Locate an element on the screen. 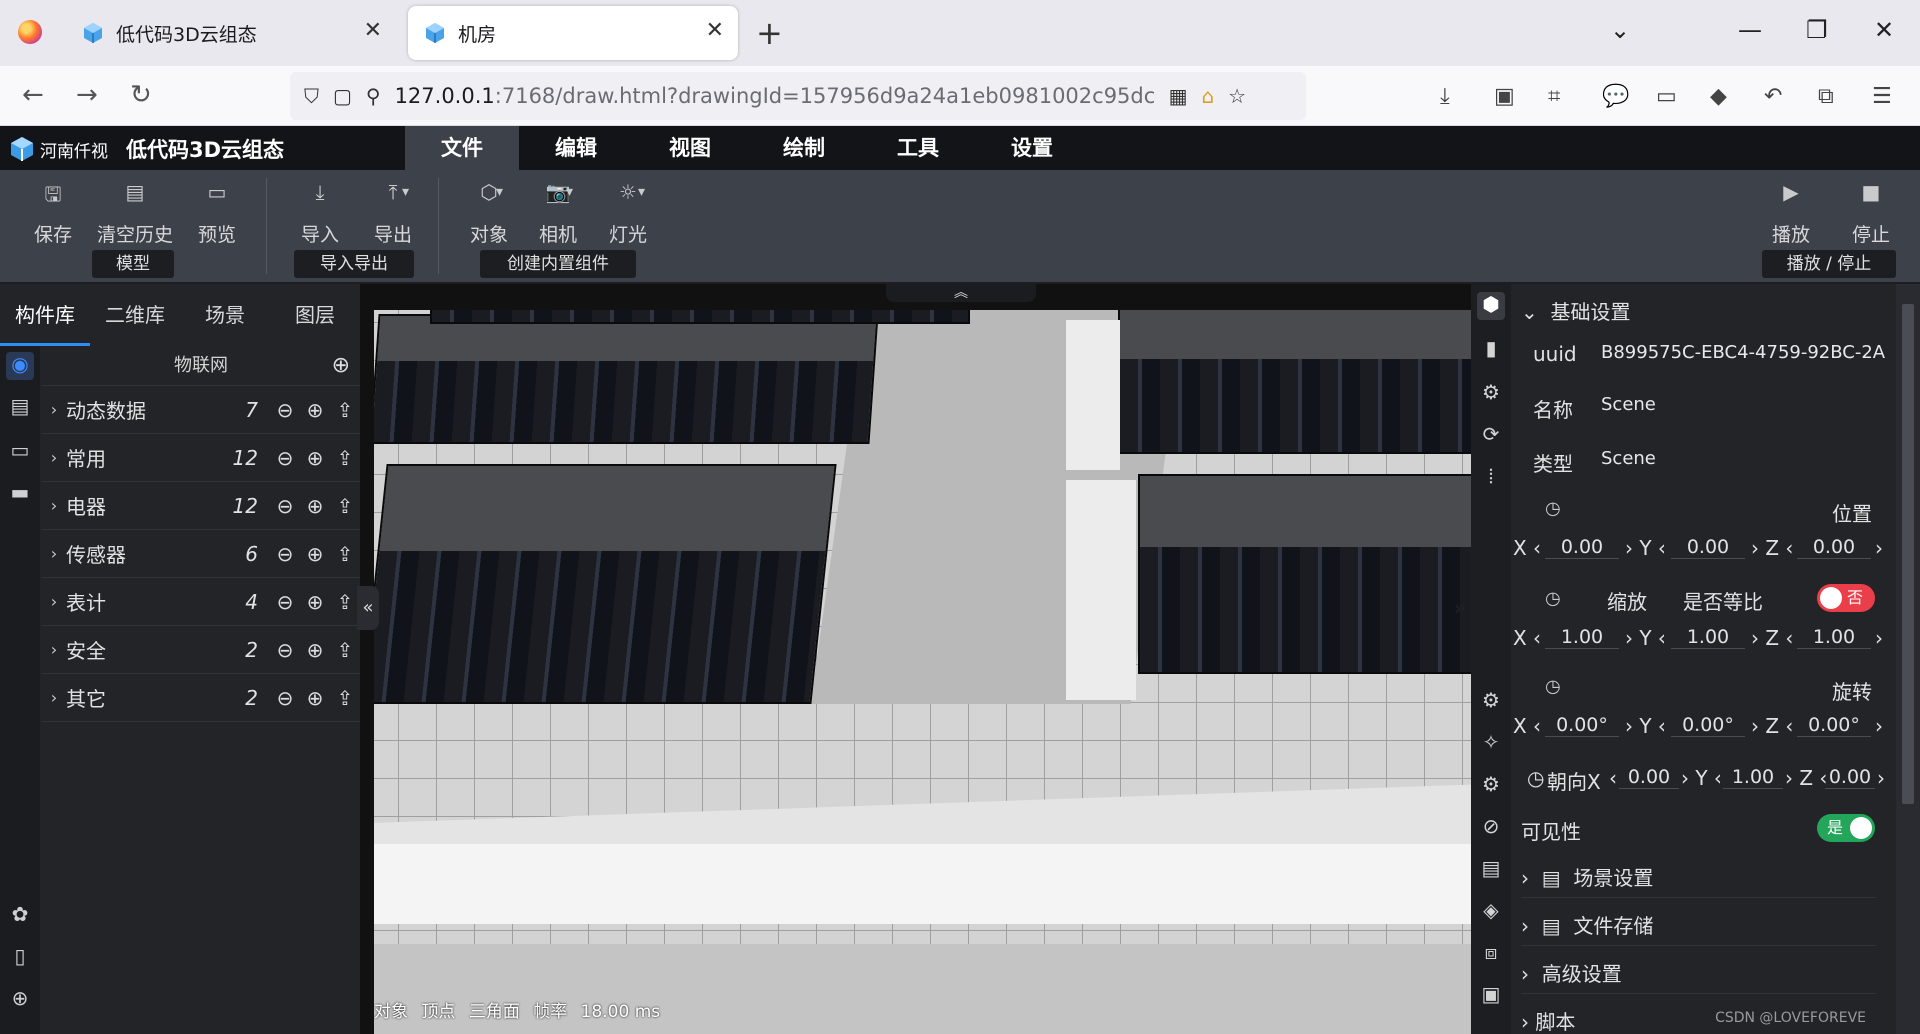 This screenshot has height=1034, width=1920. barcode-icon: ⦙ is located at coordinates (1491, 478).